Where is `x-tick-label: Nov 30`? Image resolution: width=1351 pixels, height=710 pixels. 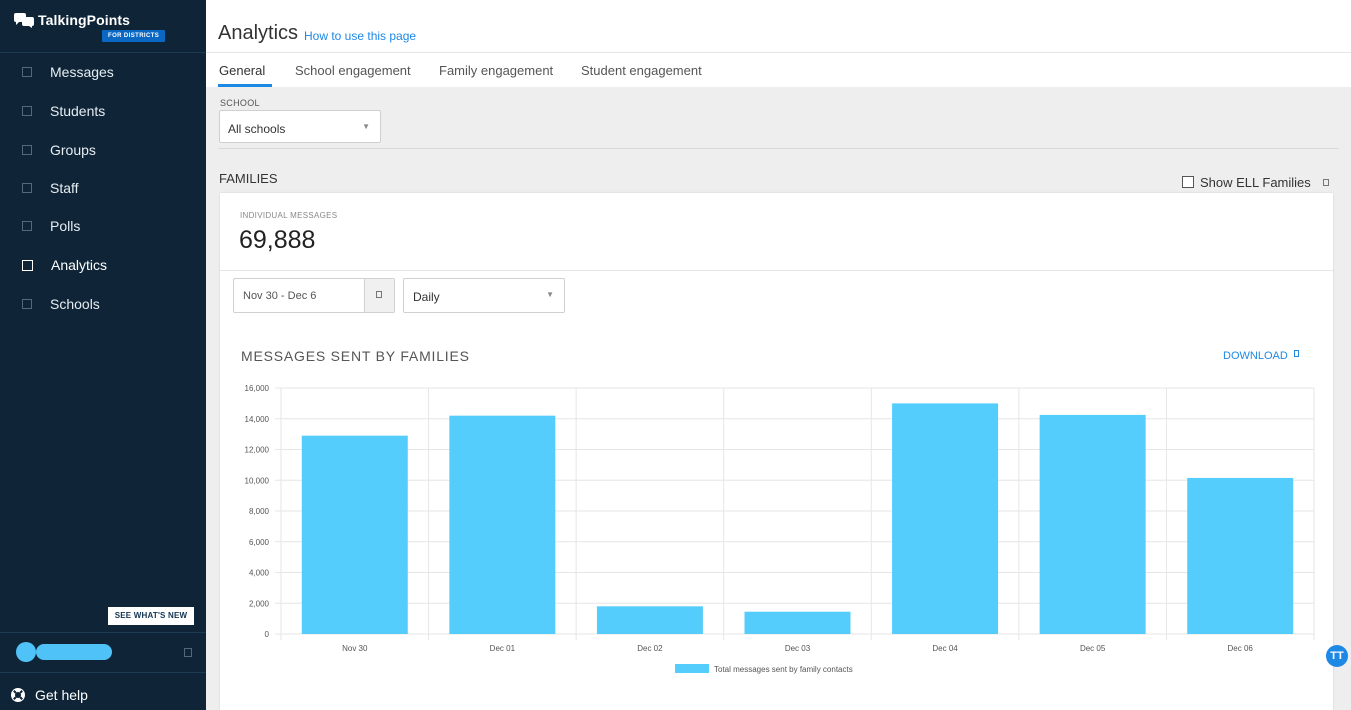
x-tick-label: Nov 30 is located at coordinates (355, 648).